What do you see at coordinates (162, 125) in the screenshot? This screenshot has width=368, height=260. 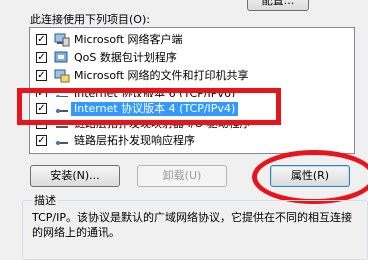 I see `list-item-label: 链路层拓扑发现映射器 I/O 驱动程序` at bounding box center [162, 125].